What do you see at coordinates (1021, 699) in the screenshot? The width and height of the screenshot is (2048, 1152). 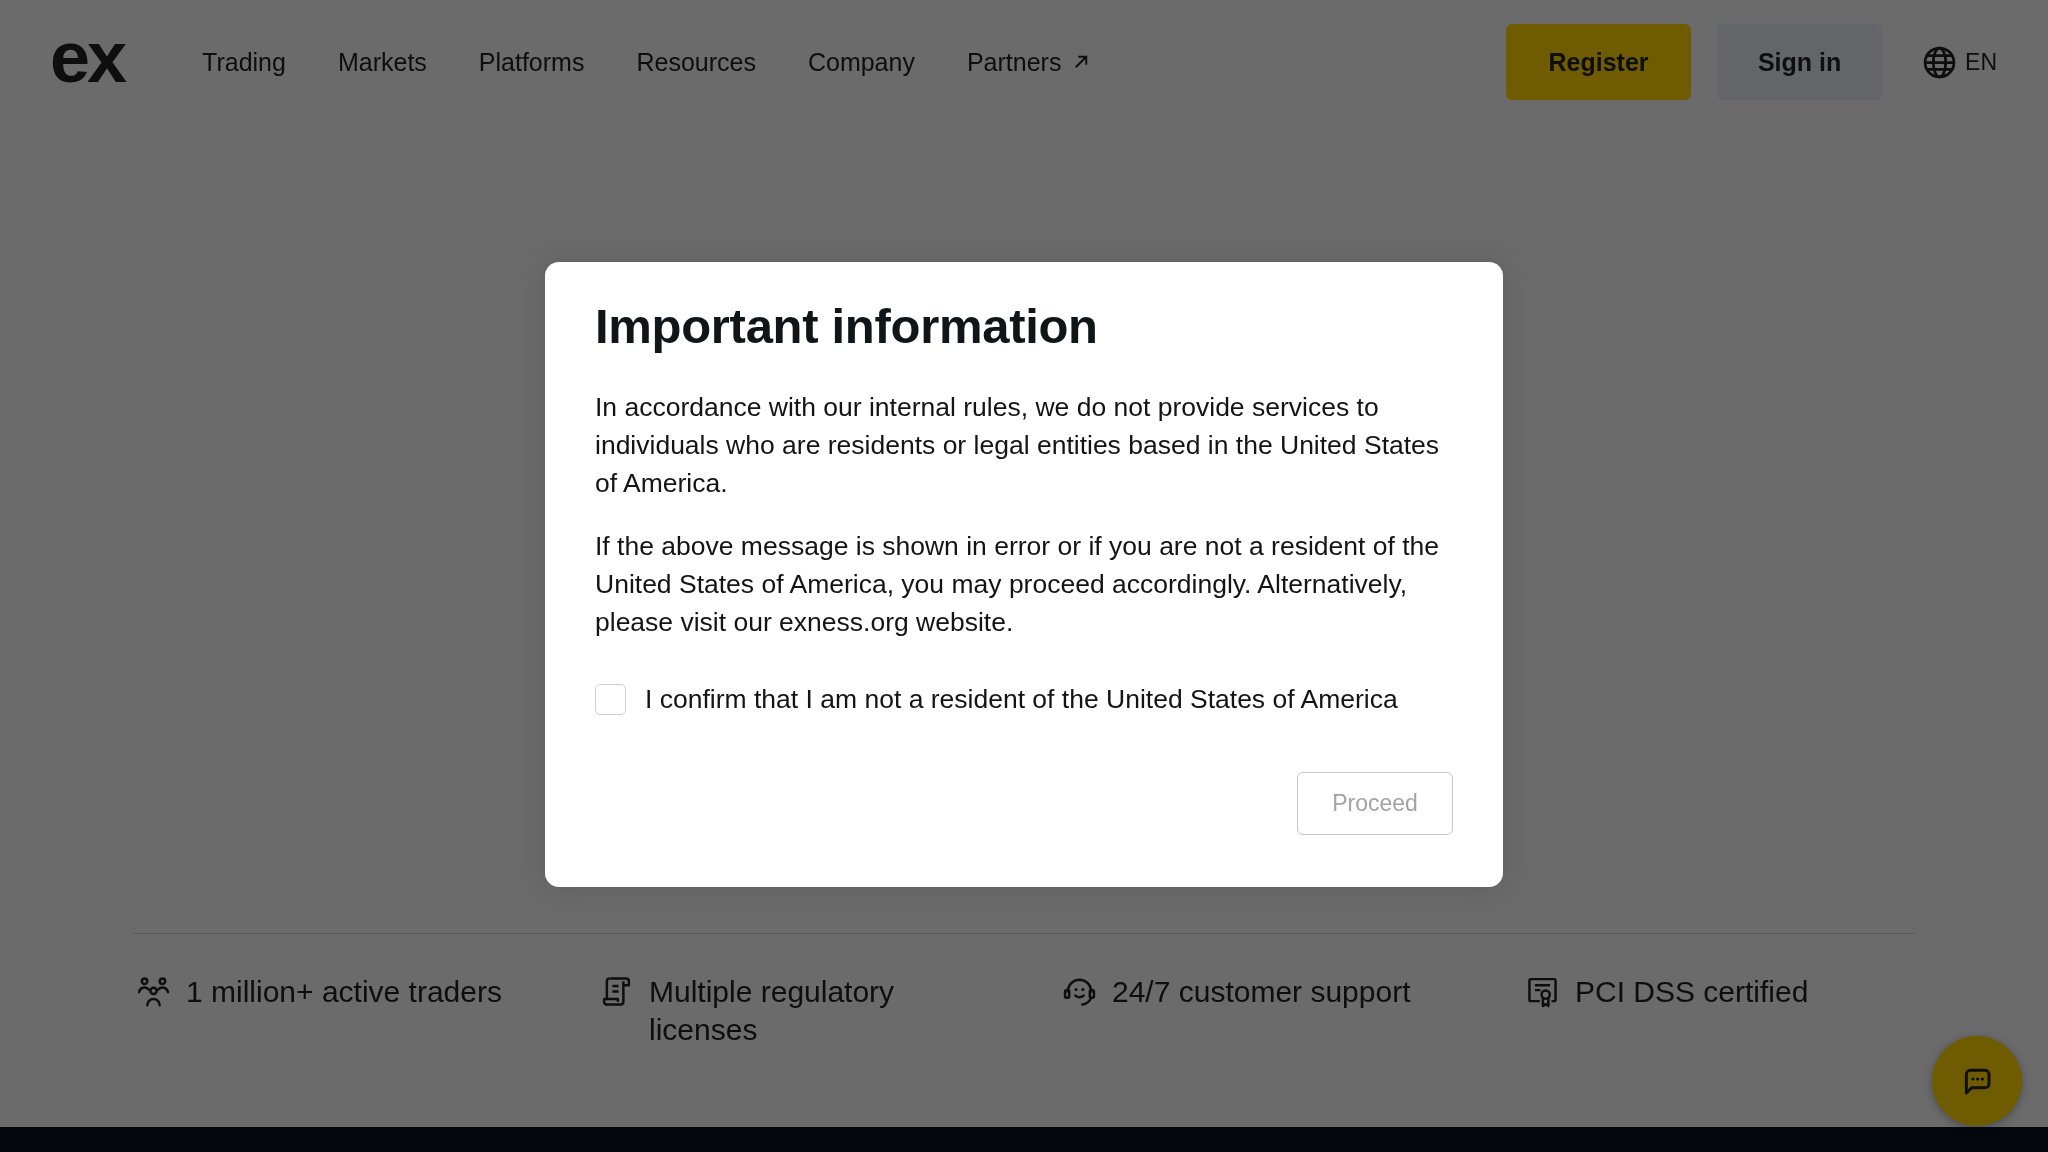 I see `checkbox-label: I confirm that I am not a resident of the United States of America` at bounding box center [1021, 699].